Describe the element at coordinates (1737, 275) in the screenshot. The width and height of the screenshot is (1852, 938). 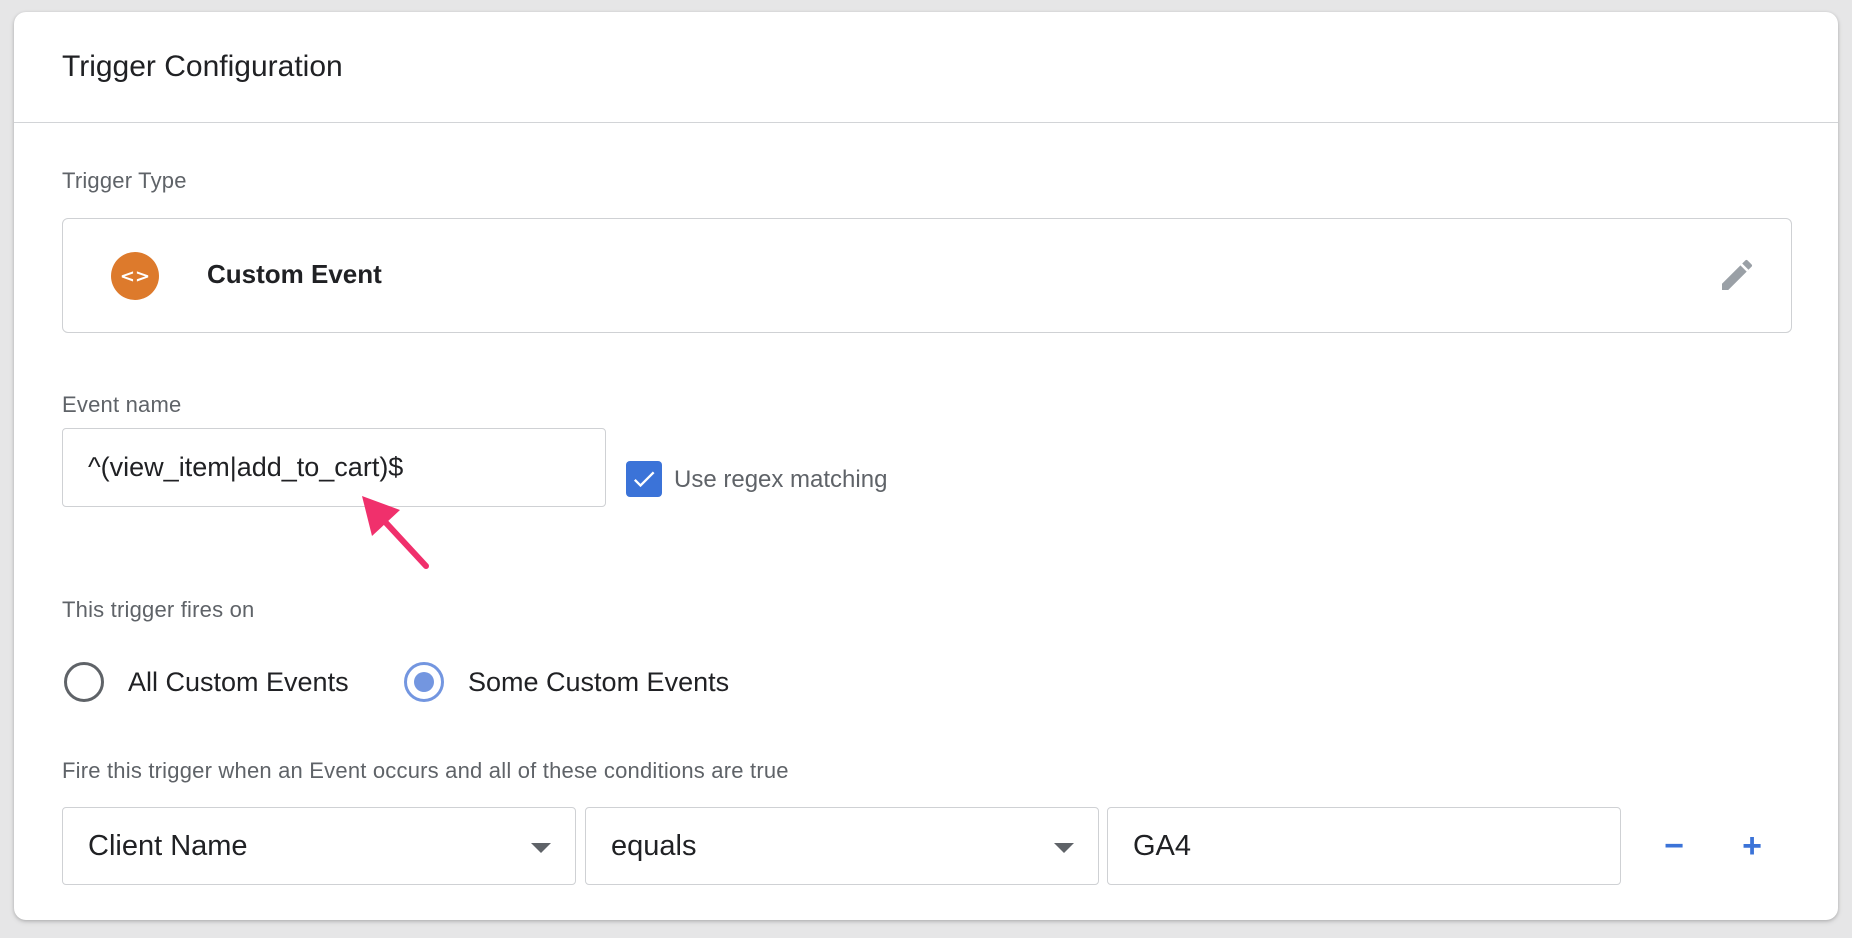
I see `pencil-icon` at that location.